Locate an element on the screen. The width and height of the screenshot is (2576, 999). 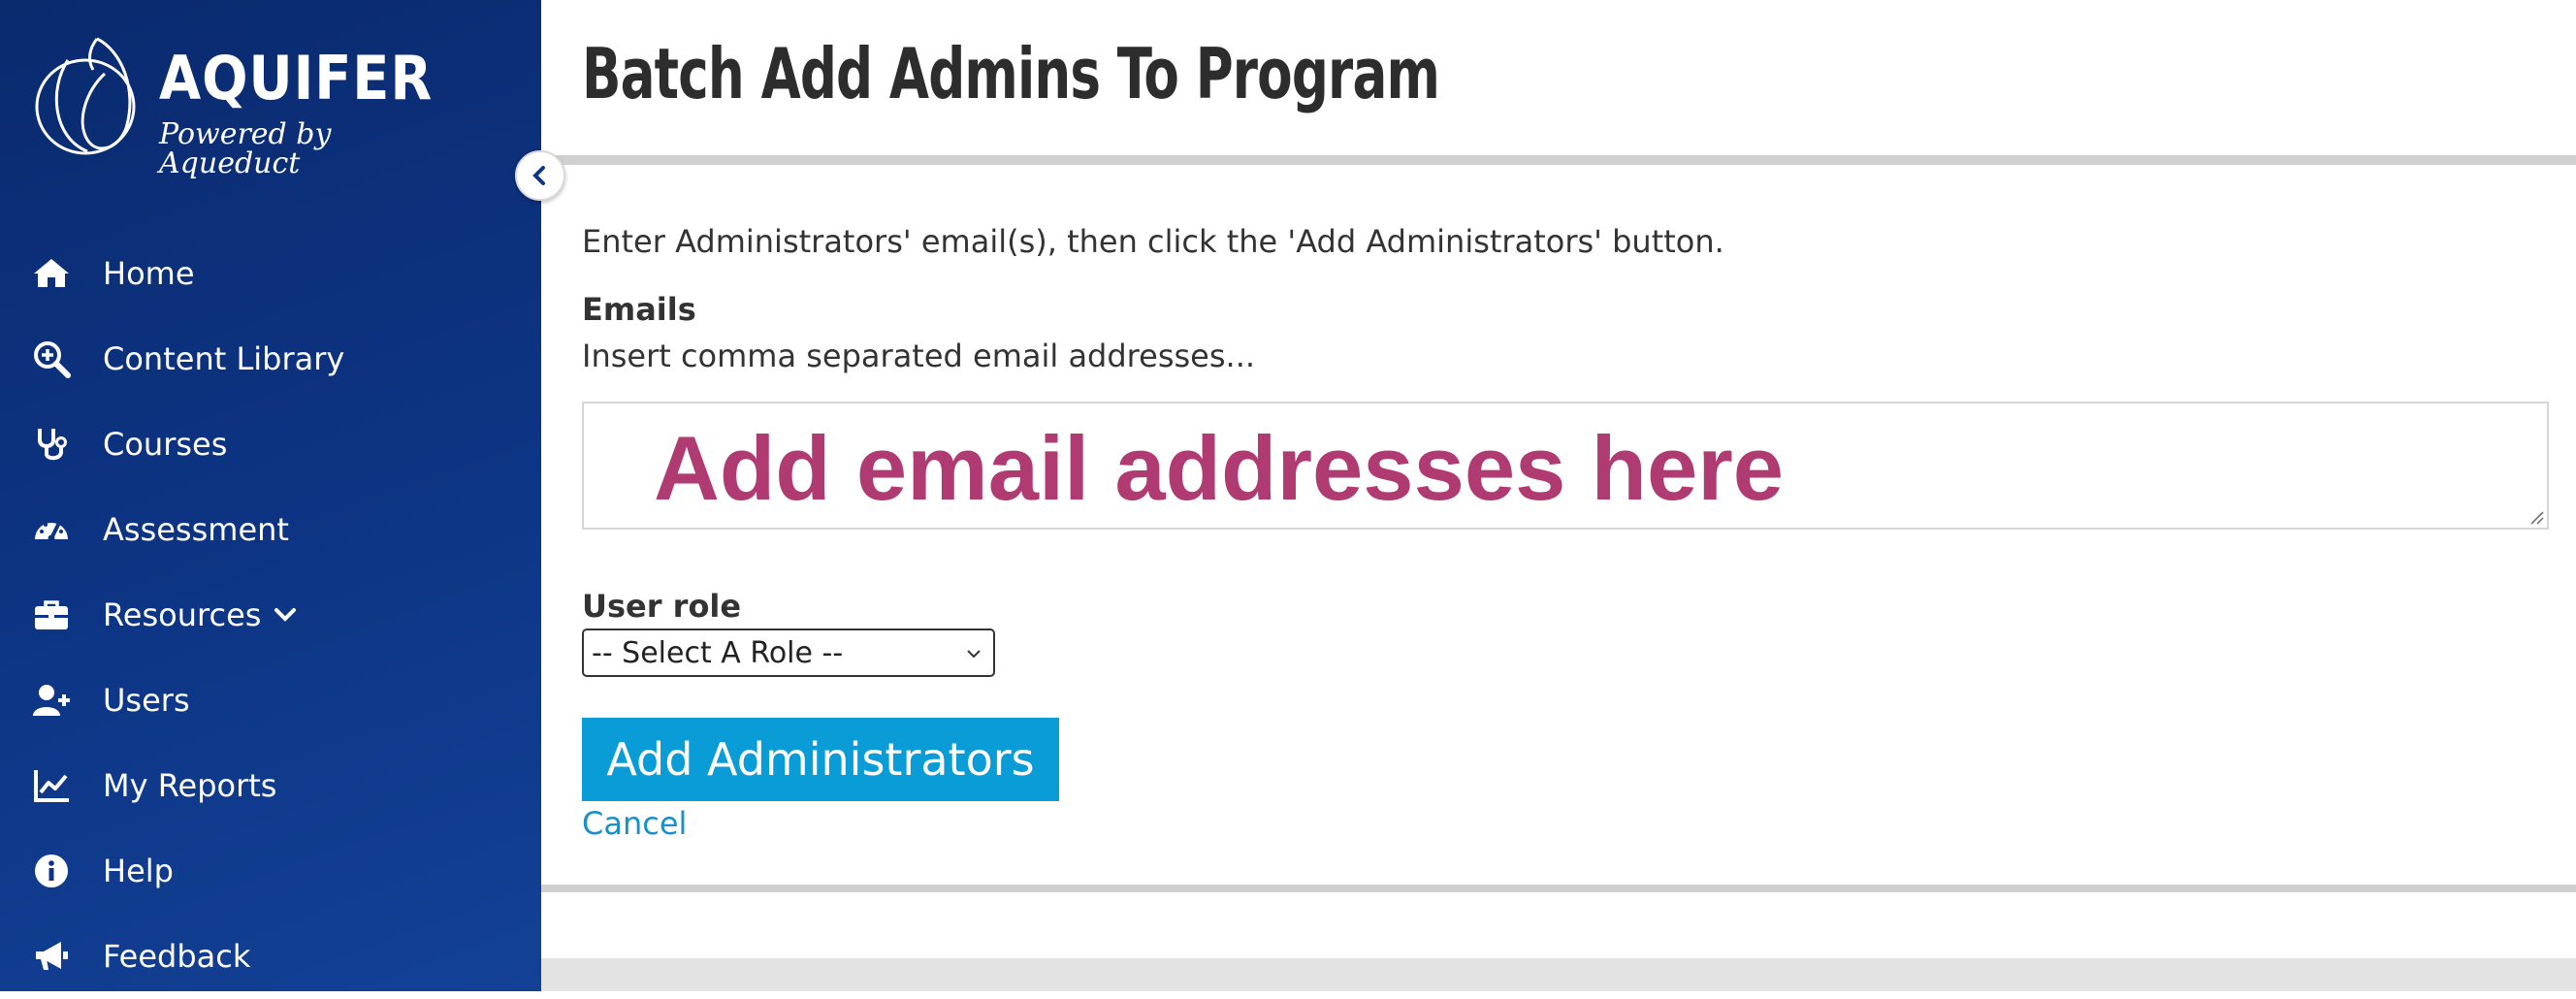
emails-label: Emails is located at coordinates (639, 309).